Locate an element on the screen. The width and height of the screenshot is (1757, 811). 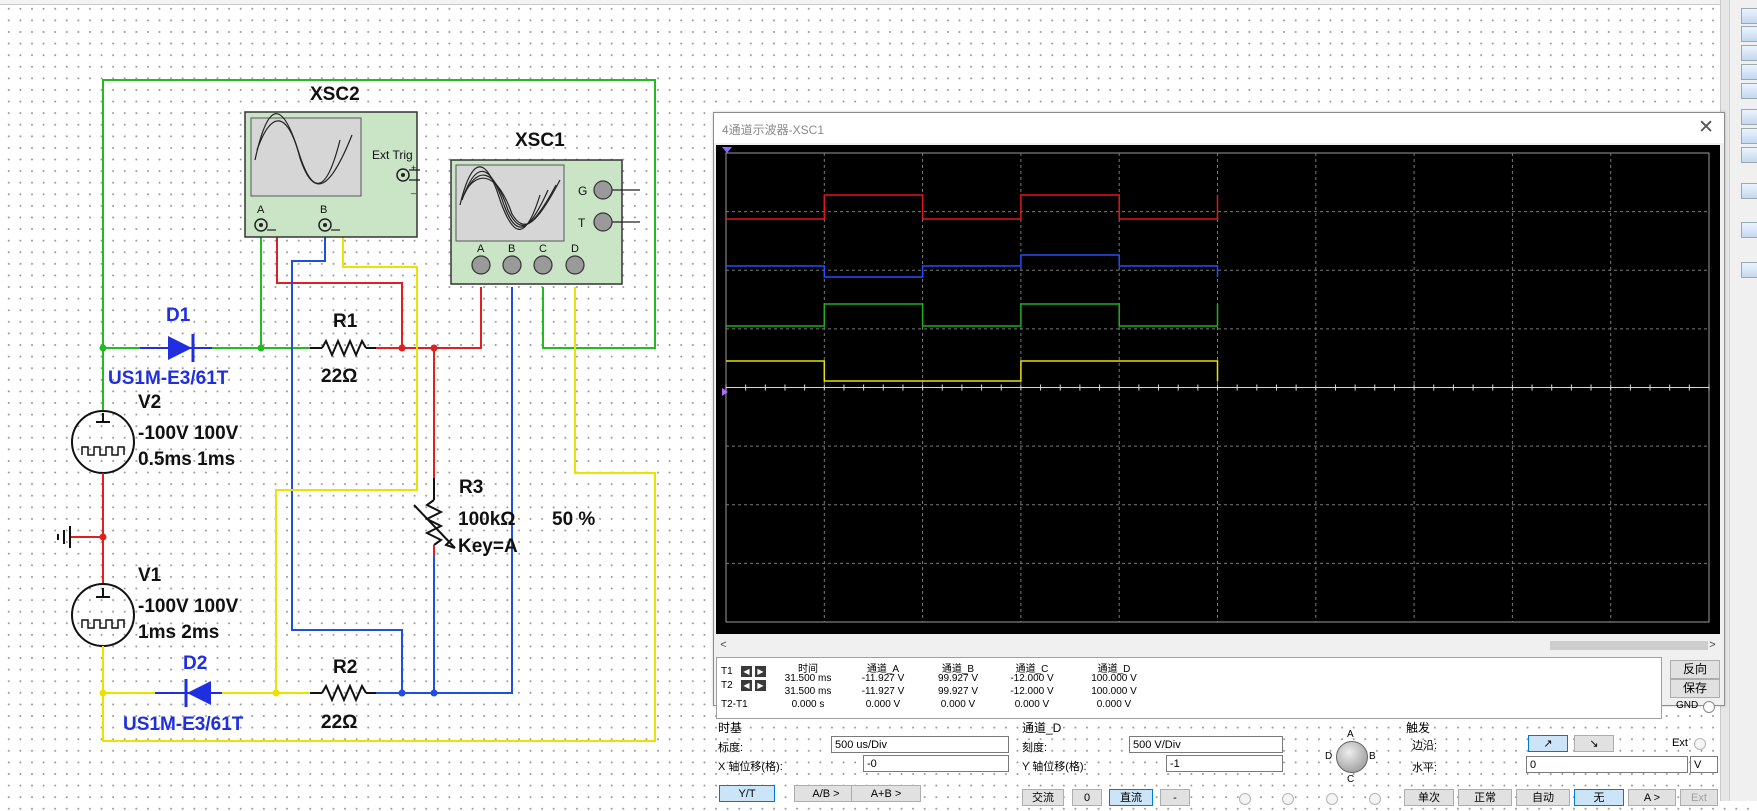
instrument-xsc2 is located at coordinates (332, 174).